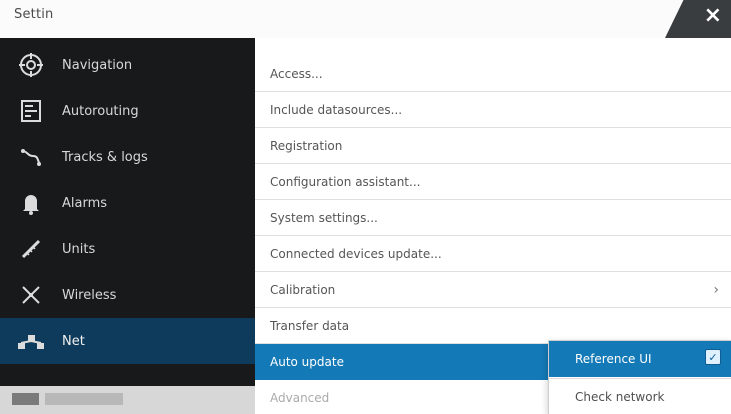  What do you see at coordinates (365, 19) in the screenshot?
I see `window-titlebar: Settin ×` at bounding box center [365, 19].